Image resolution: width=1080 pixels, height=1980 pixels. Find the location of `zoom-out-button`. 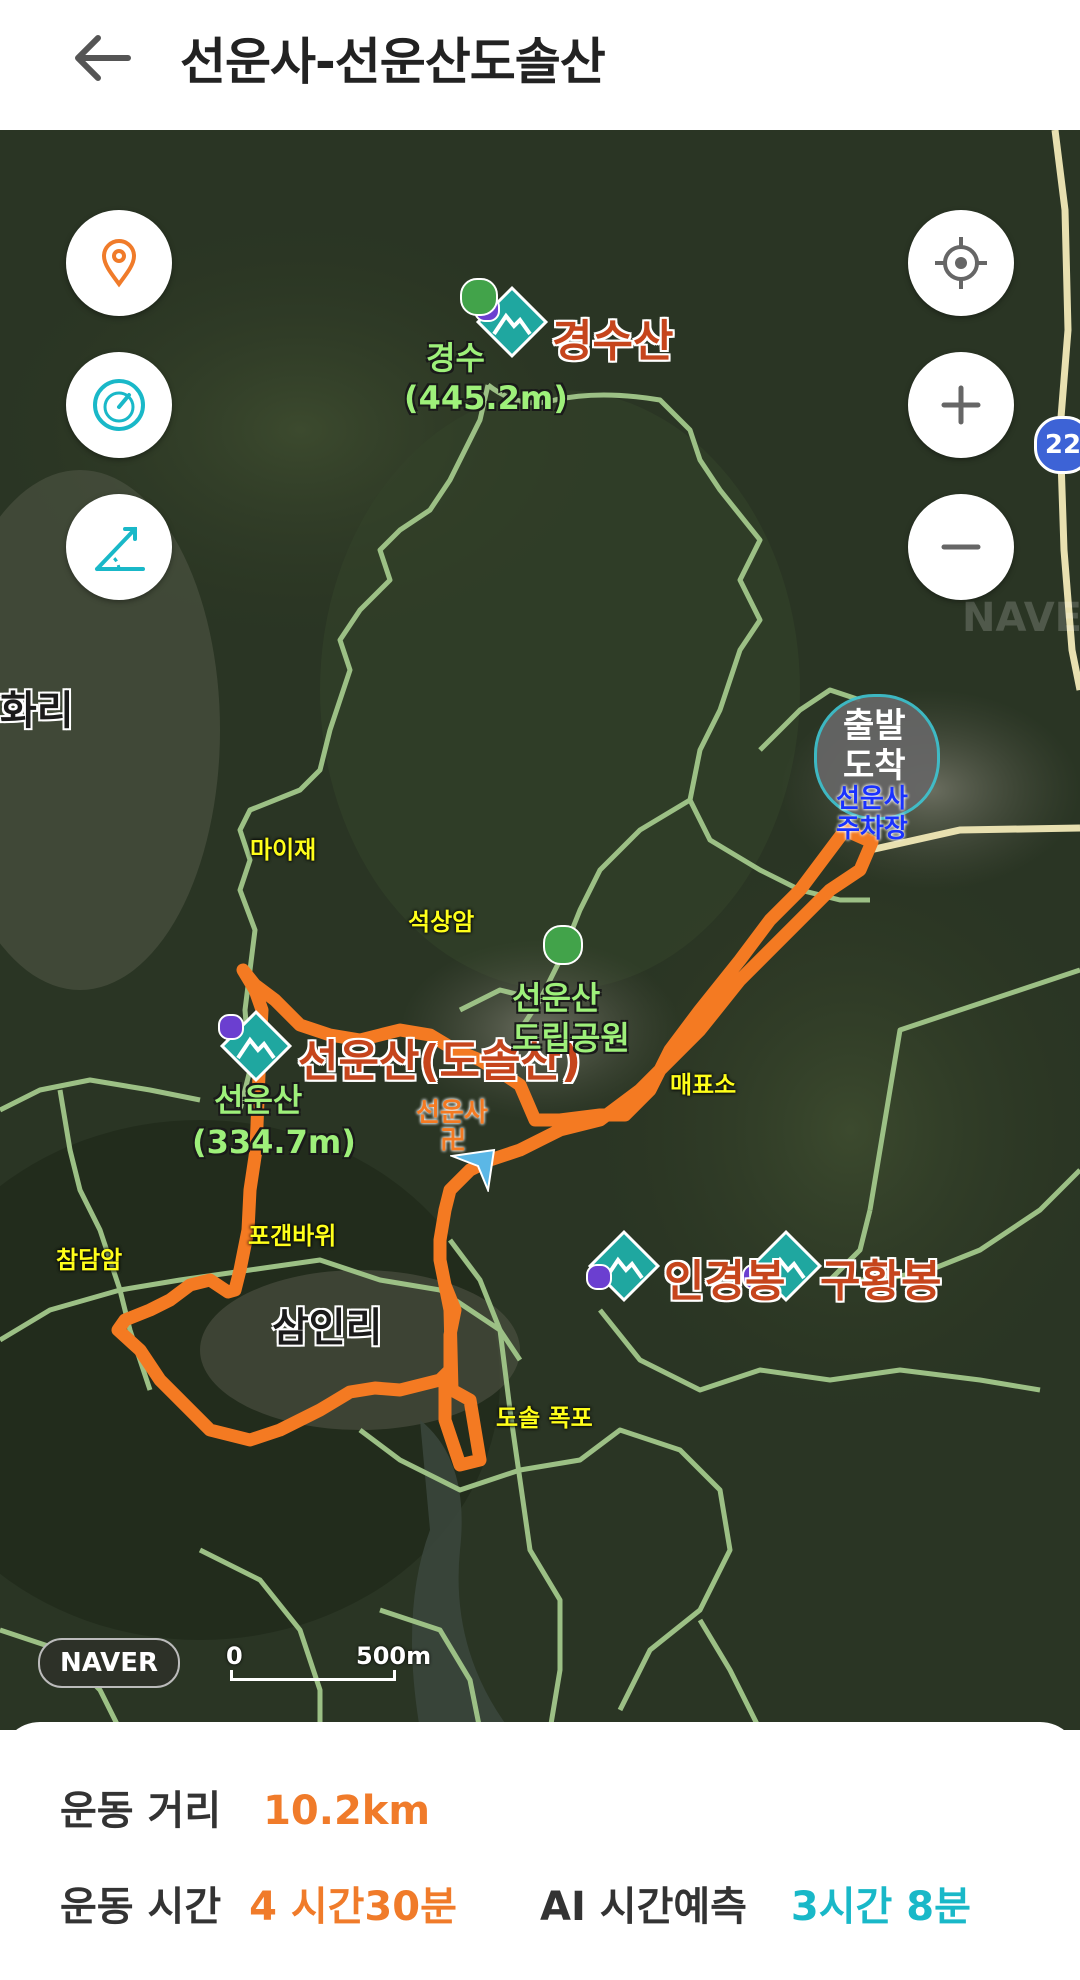

zoom-out-button is located at coordinates (961, 547).